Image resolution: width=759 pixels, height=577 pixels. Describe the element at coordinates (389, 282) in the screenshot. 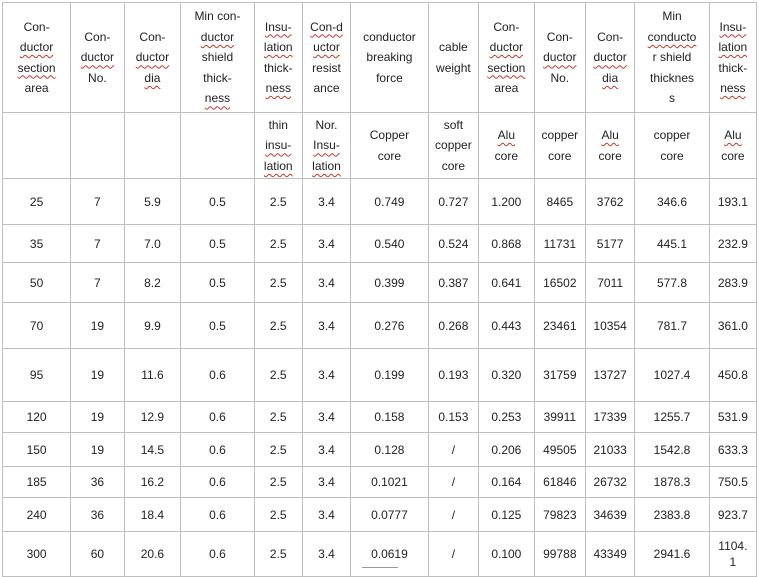

I see `table-cell: 0.399` at that location.